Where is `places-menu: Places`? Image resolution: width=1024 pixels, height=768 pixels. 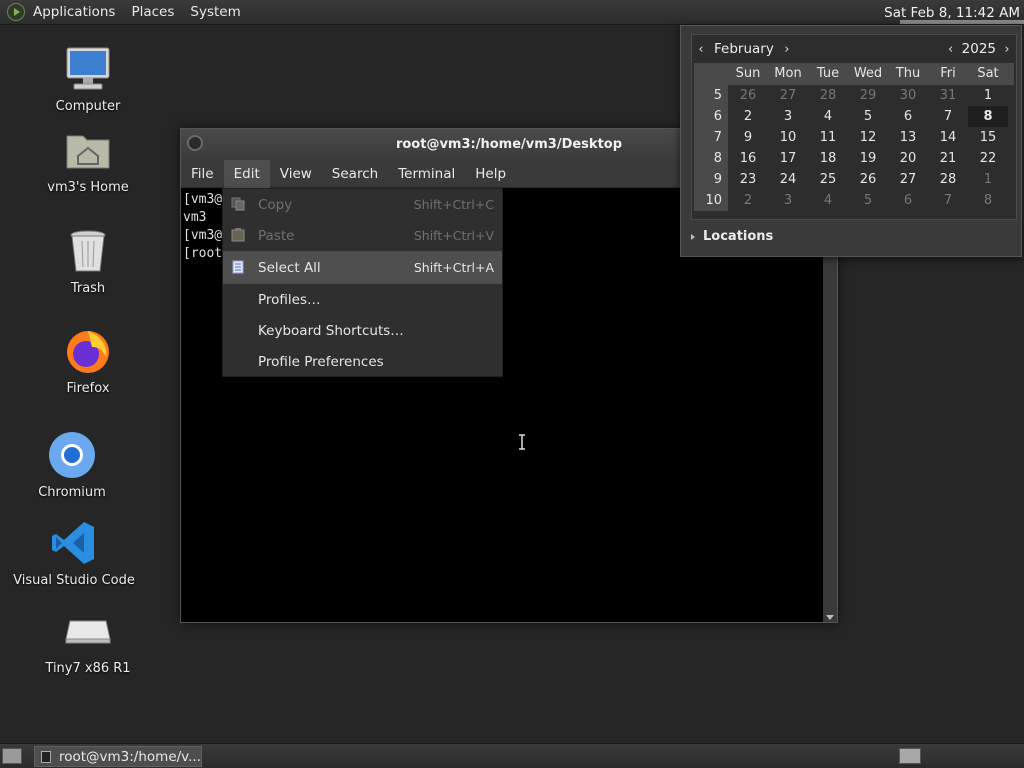
places-menu: Places is located at coordinates (152, 12).